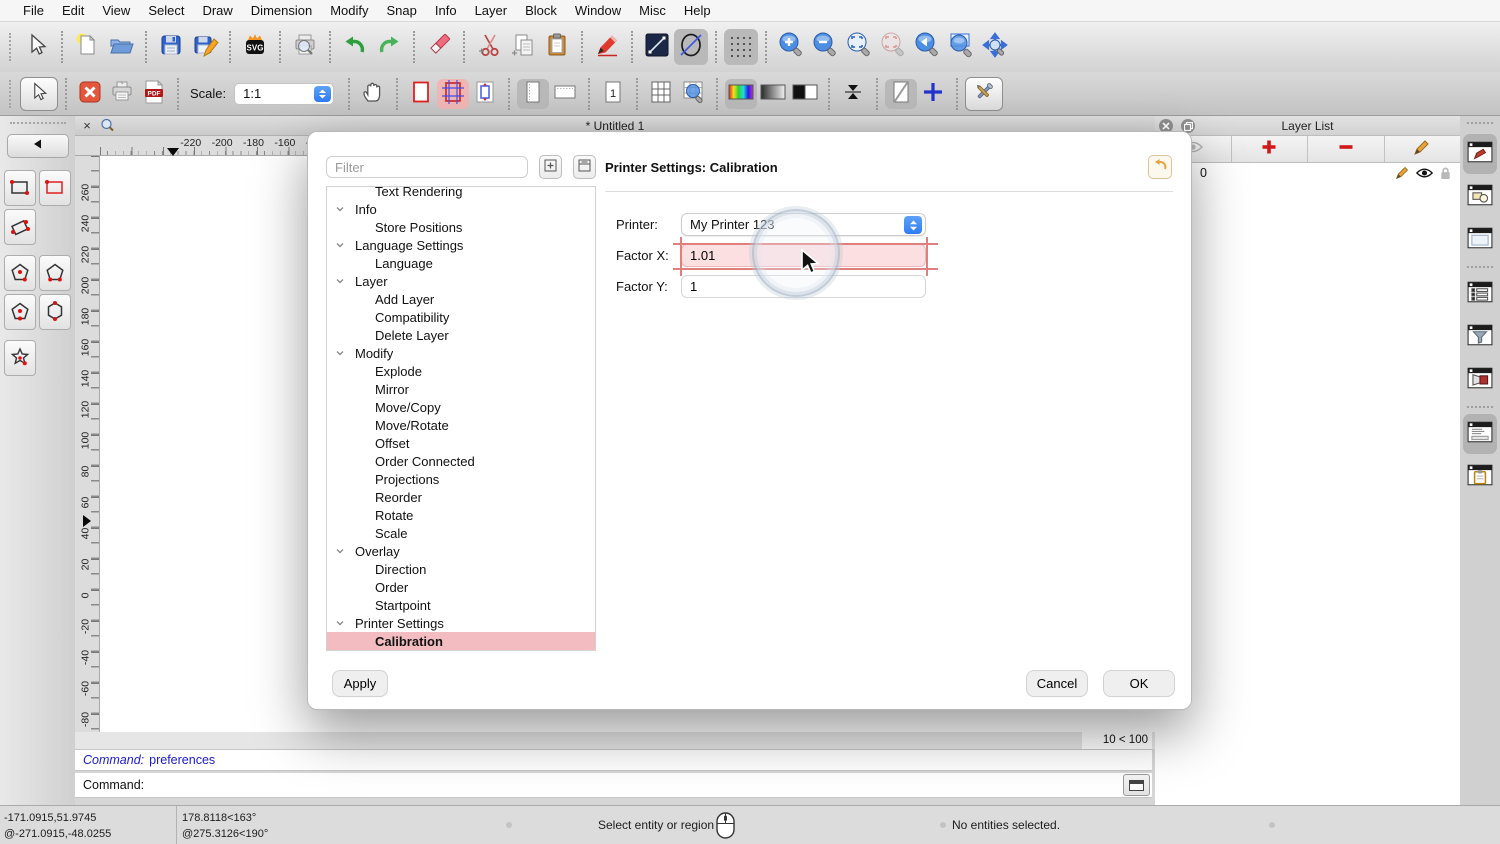 This screenshot has height=844, width=1500. What do you see at coordinates (461, 443) in the screenshot?
I see `tree-item: Offset` at bounding box center [461, 443].